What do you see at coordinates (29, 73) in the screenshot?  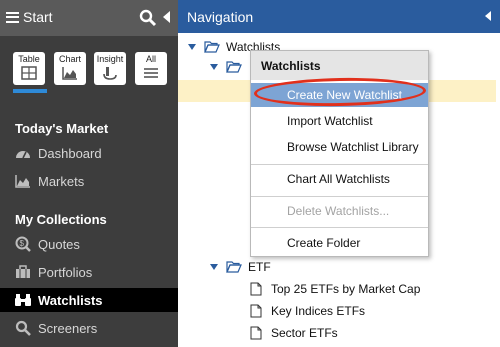 I see `table-icon` at bounding box center [29, 73].